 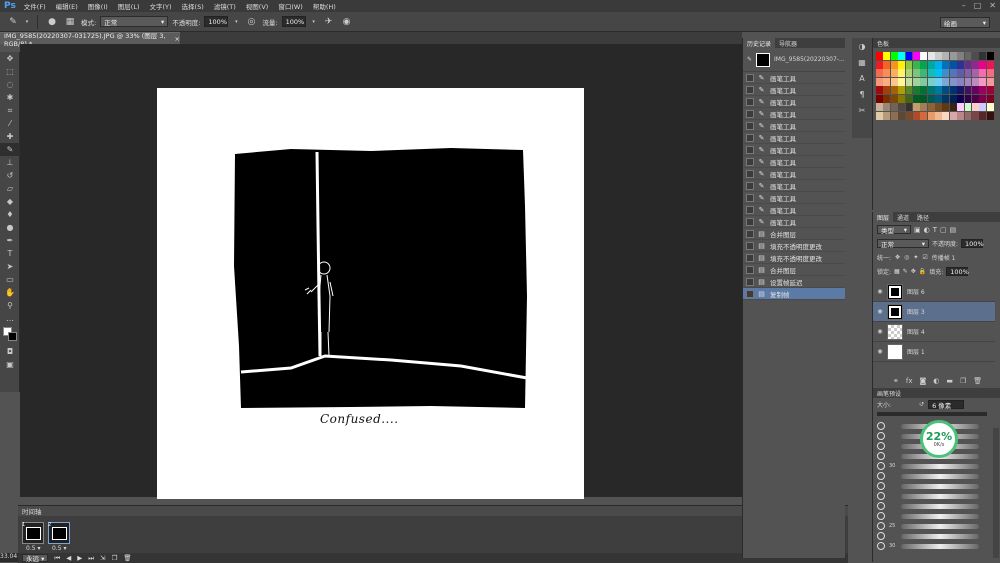 I want to click on chevron-down-icon: ▾, so click(x=236, y=22).